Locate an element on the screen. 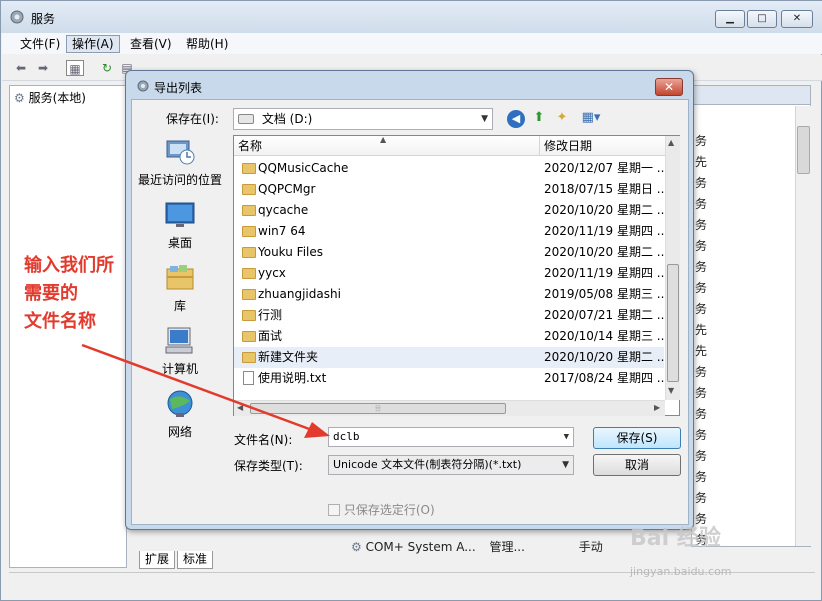 The width and height of the screenshot is (822, 601). baidu-watermark-url: jingyan.baidu.com is located at coordinates (681, 571).